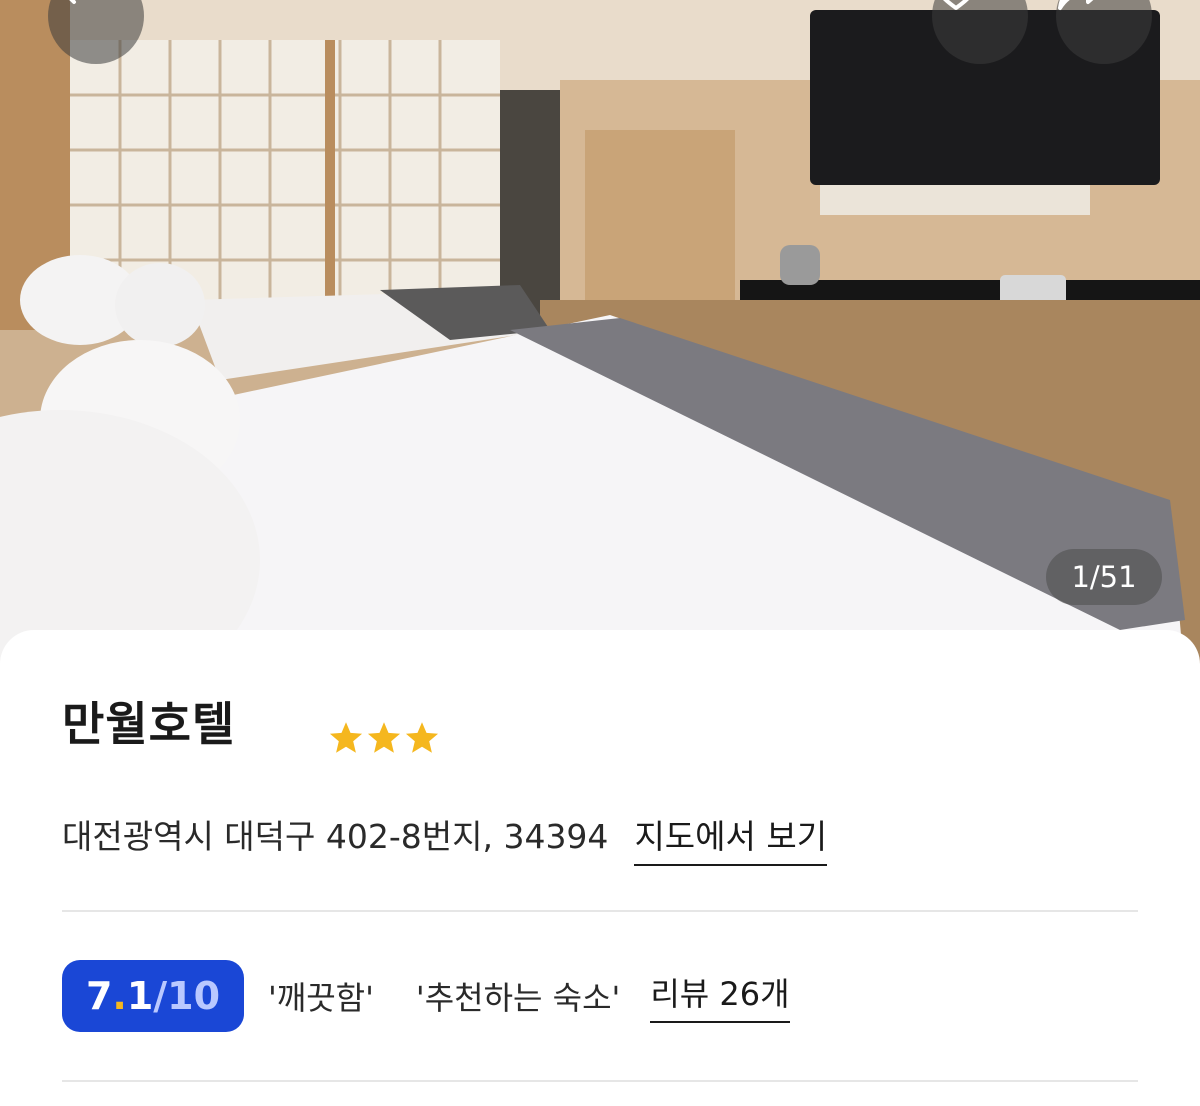  I want to click on review-tag: '깨끗함', so click(321, 998).